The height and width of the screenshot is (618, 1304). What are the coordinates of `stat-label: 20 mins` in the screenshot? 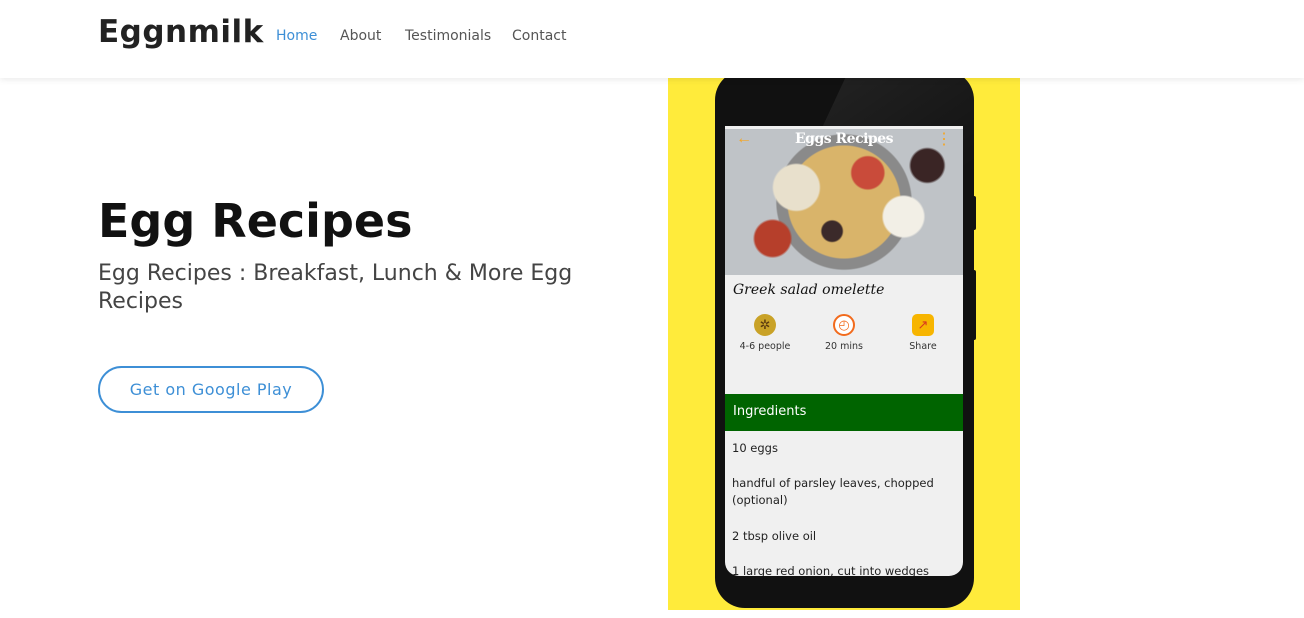 It's located at (844, 346).